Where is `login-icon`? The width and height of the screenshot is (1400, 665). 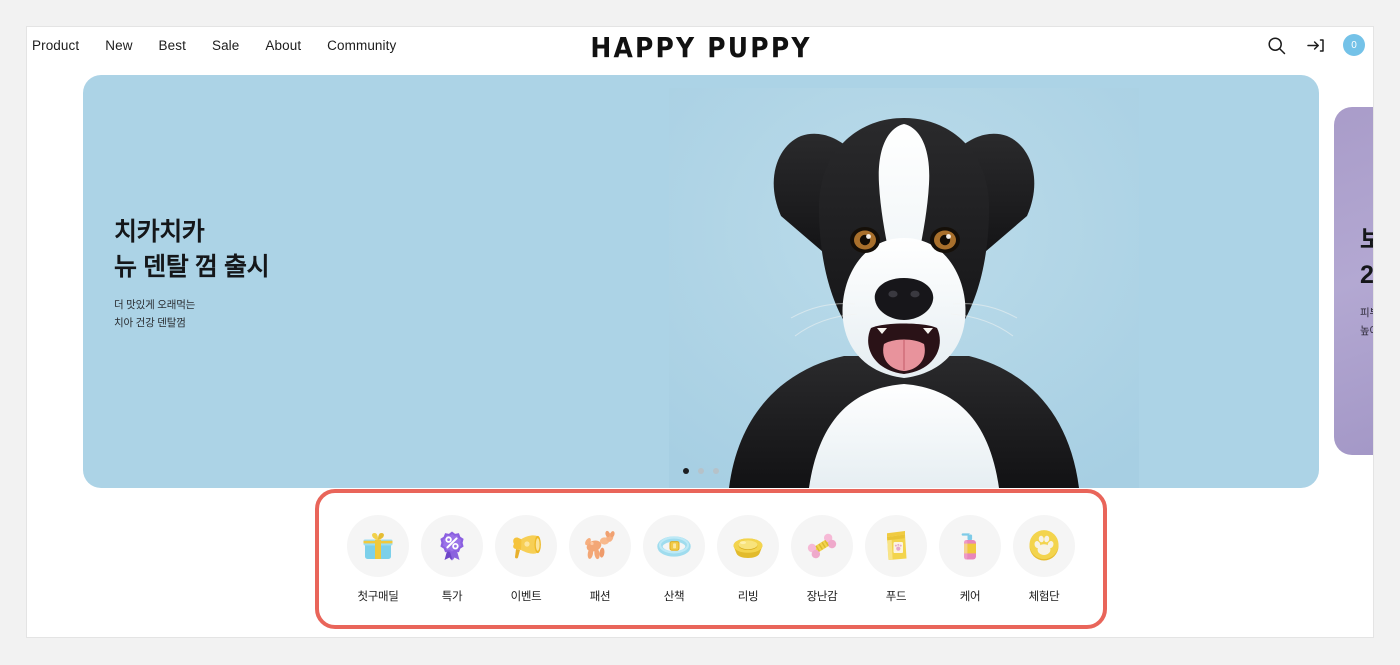 login-icon is located at coordinates (1315, 45).